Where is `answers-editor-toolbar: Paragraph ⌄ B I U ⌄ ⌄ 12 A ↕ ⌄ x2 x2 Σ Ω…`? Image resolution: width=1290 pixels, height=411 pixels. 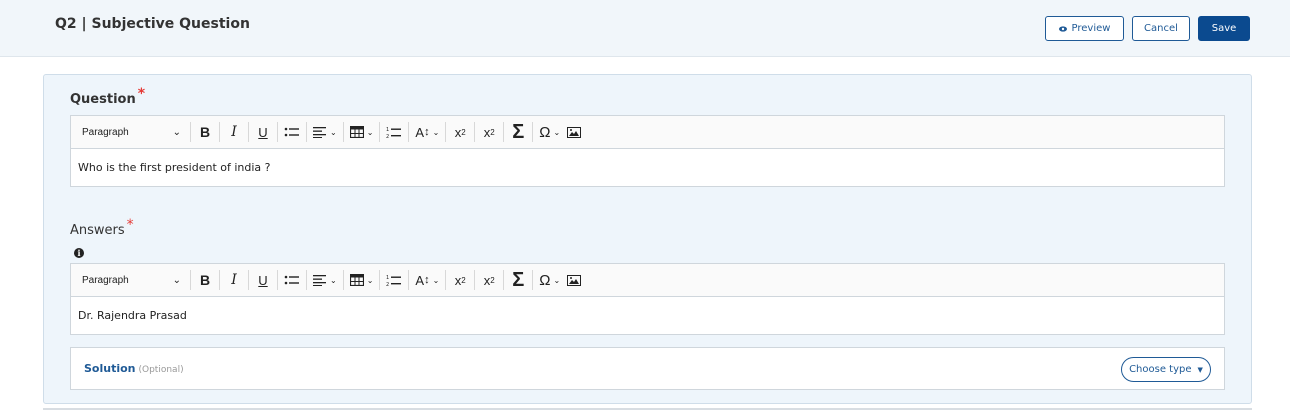 answers-editor-toolbar: Paragraph ⌄ B I U ⌄ ⌄ 12 A ↕ ⌄ x2 x2 Σ Ω… is located at coordinates (647, 280).